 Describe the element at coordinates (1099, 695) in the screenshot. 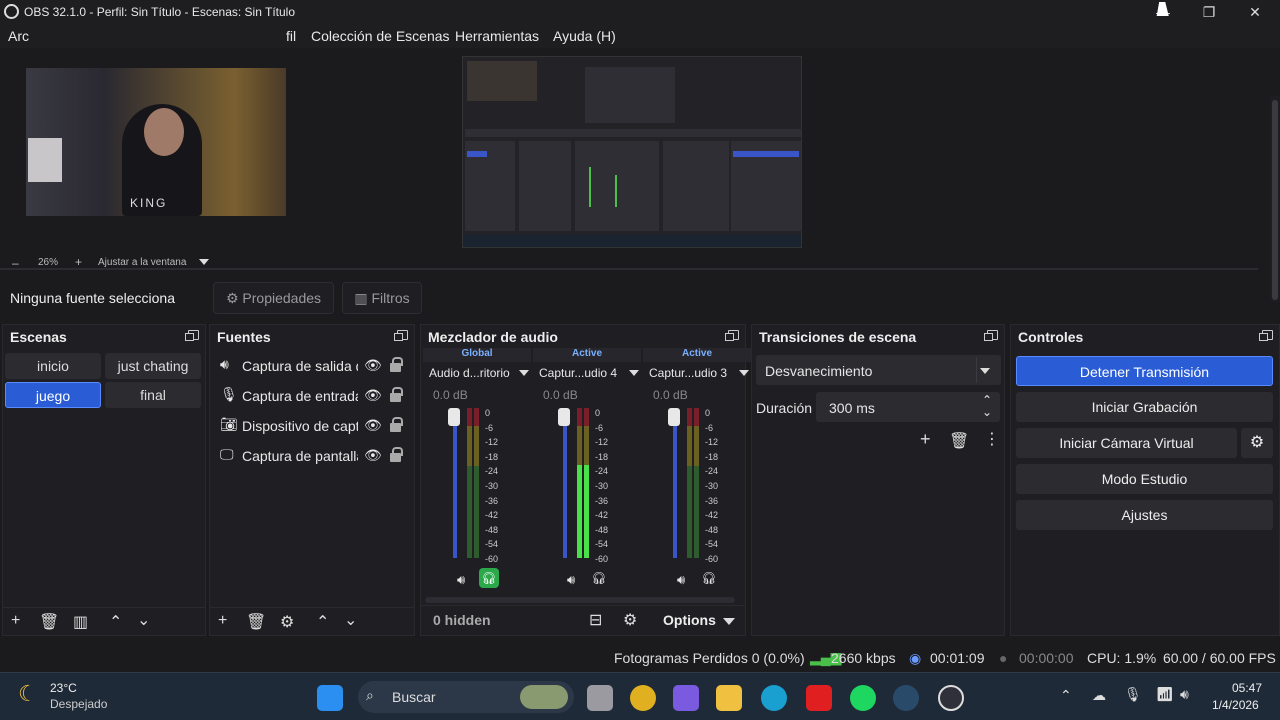

I see `onedrive-icon: ☁` at that location.